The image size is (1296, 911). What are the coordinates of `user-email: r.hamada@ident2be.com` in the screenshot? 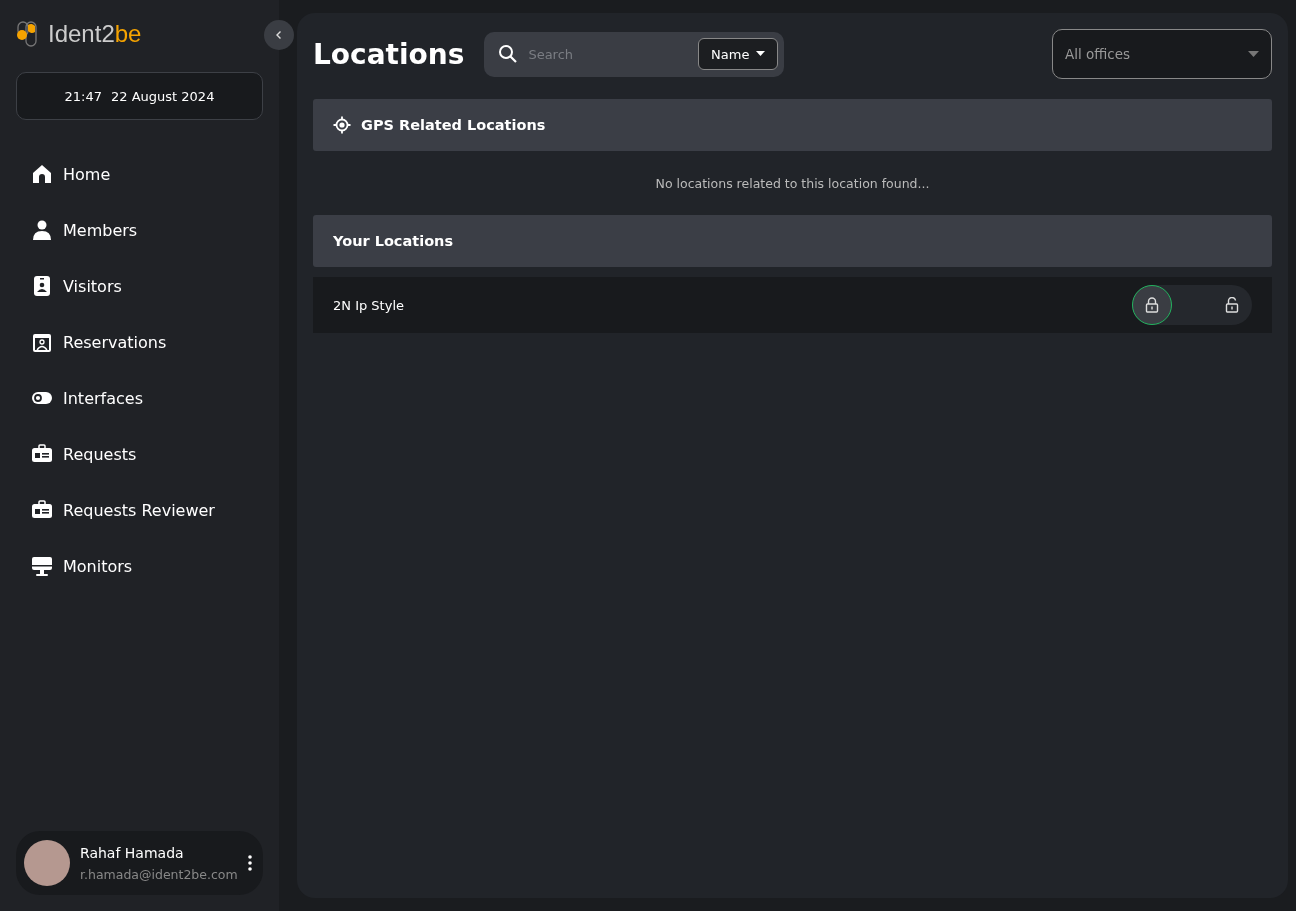 It's located at (159, 874).